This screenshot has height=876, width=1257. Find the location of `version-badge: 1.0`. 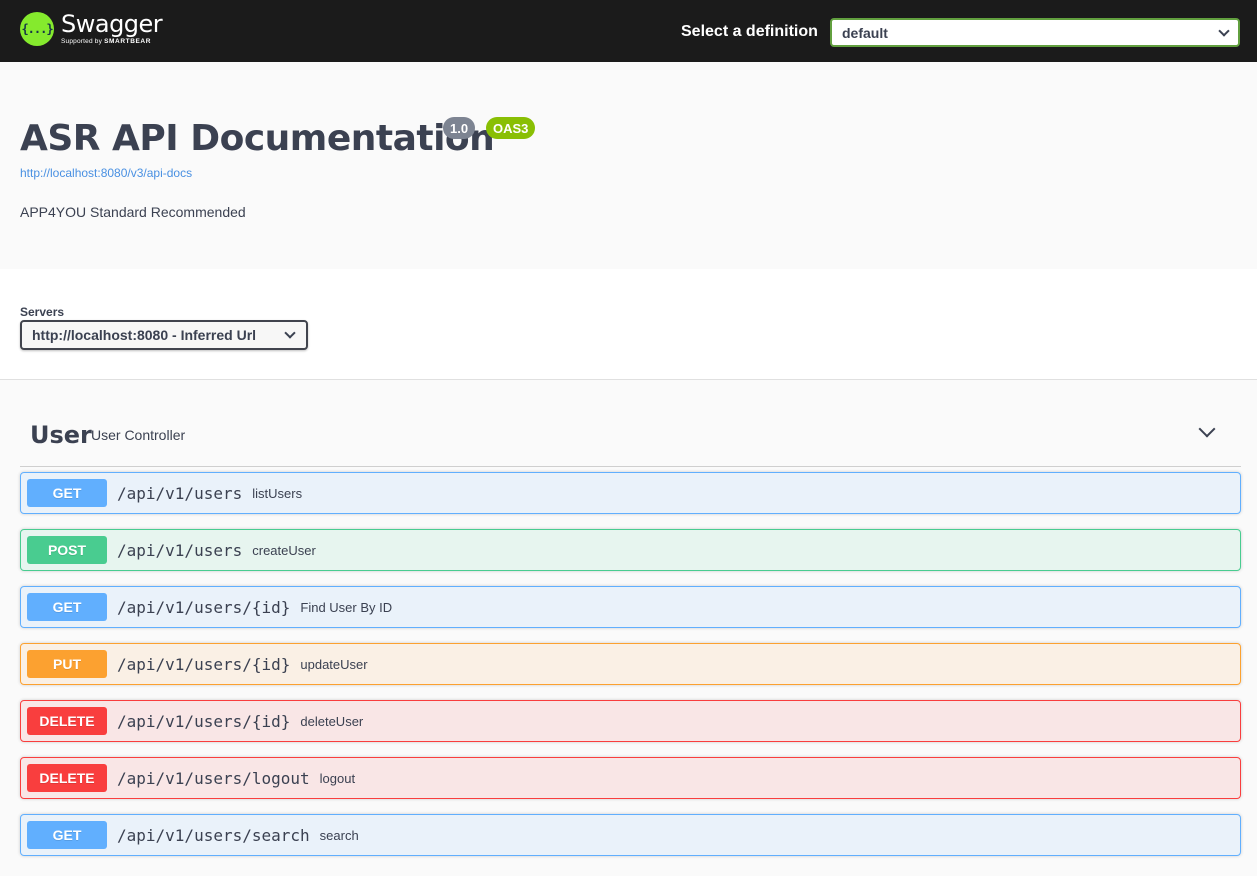

version-badge: 1.0 is located at coordinates (459, 128).